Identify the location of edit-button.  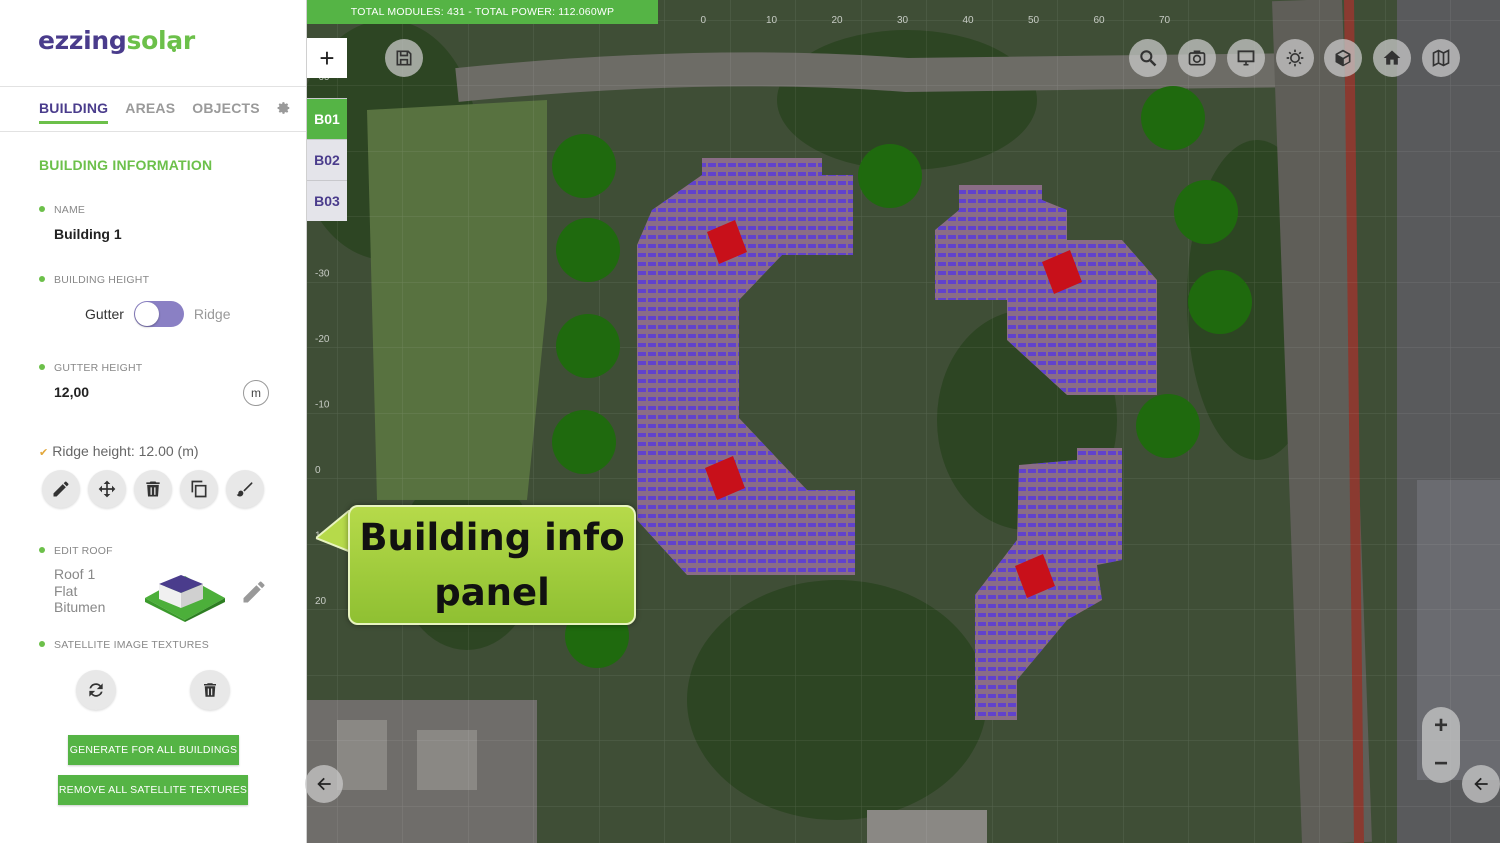
(61, 489).